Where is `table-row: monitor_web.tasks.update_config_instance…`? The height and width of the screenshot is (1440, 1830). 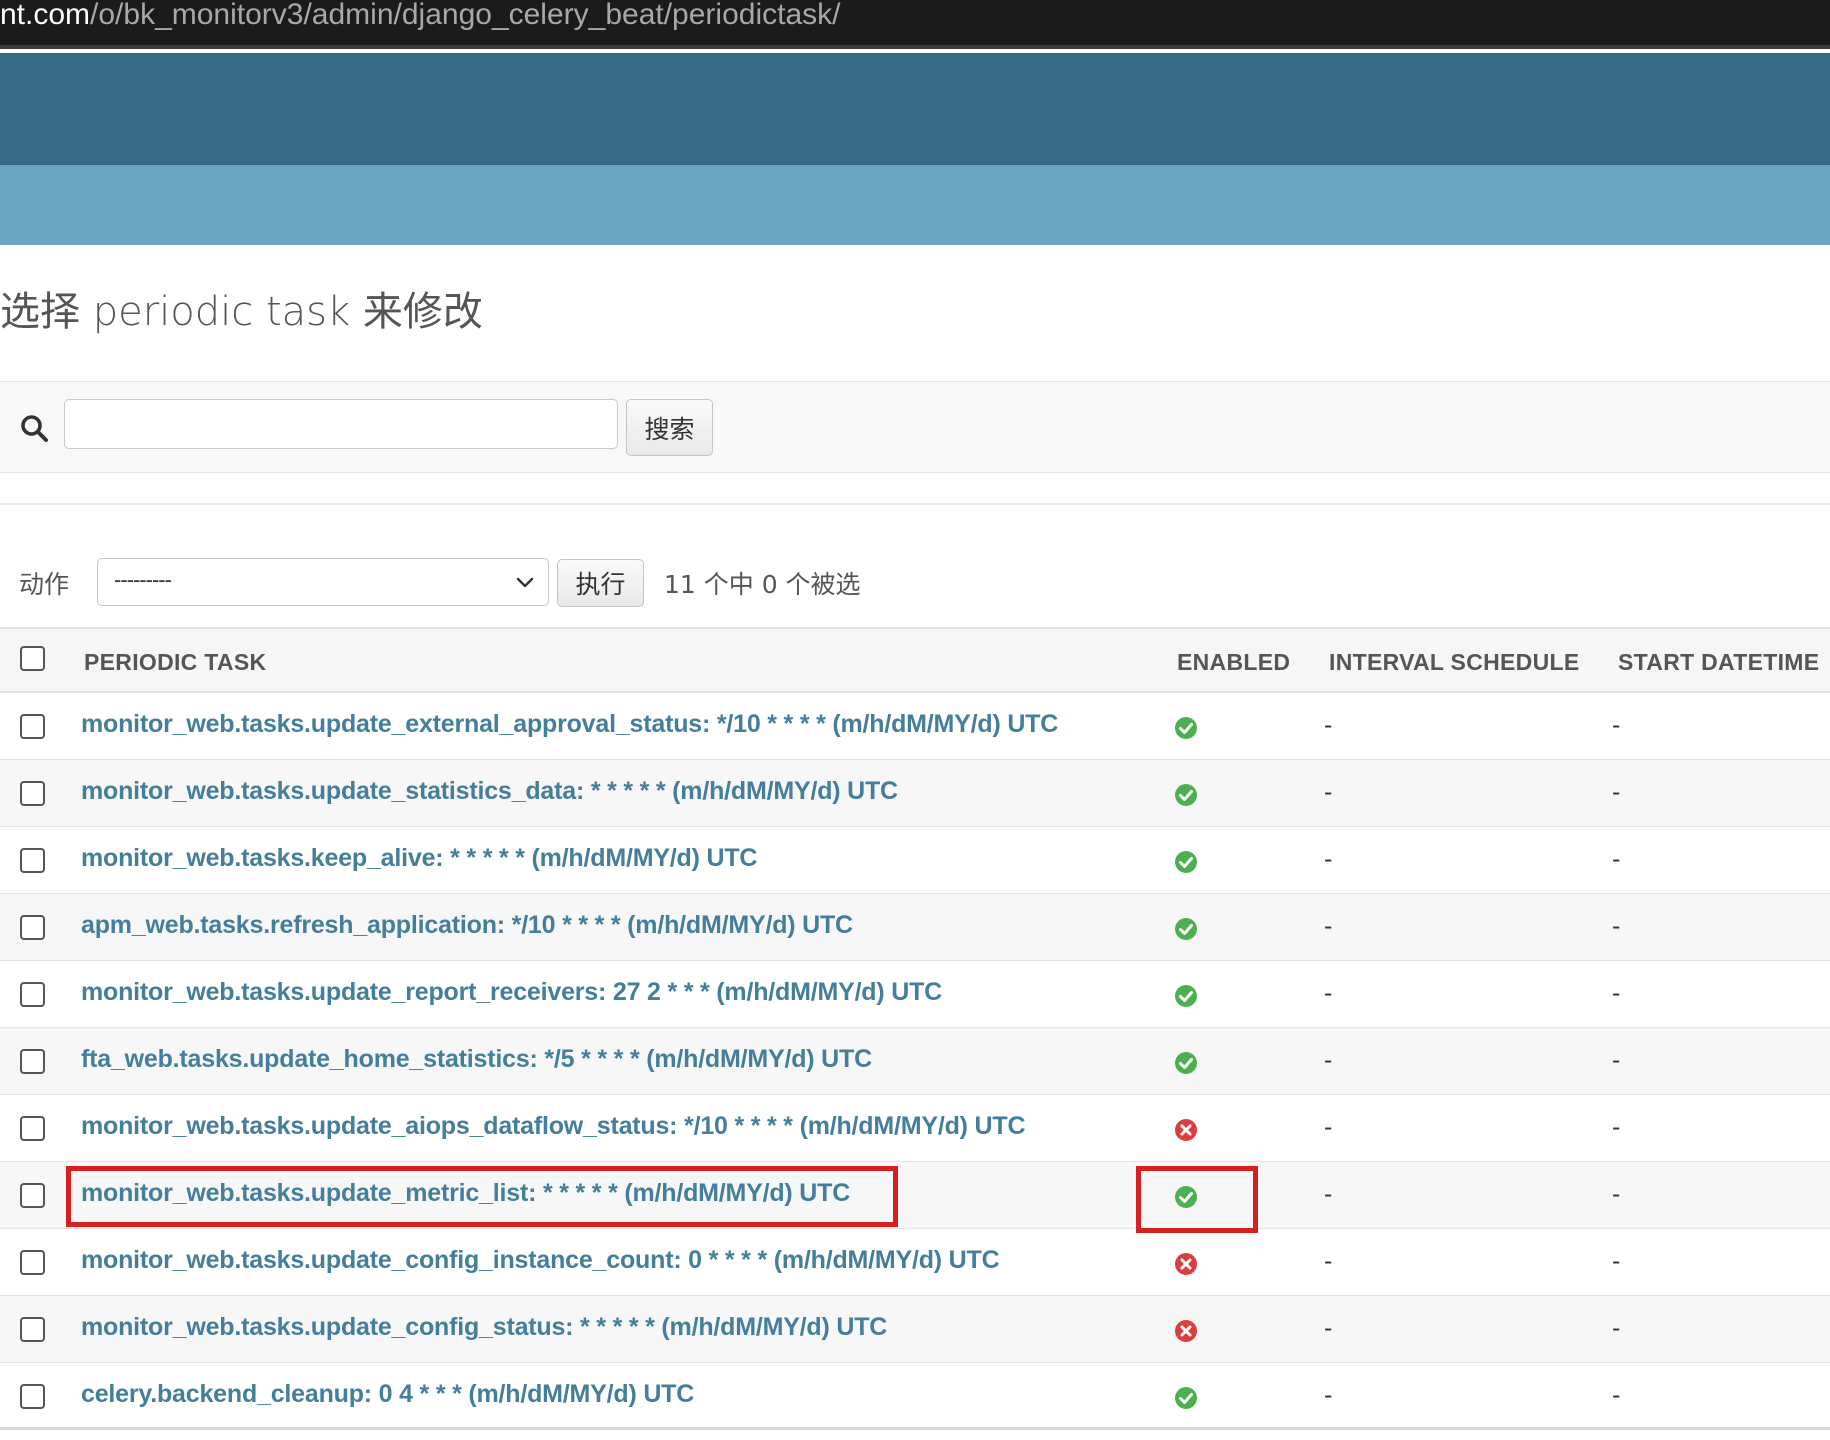 table-row: monitor_web.tasks.update_config_instance… is located at coordinates (915, 1262).